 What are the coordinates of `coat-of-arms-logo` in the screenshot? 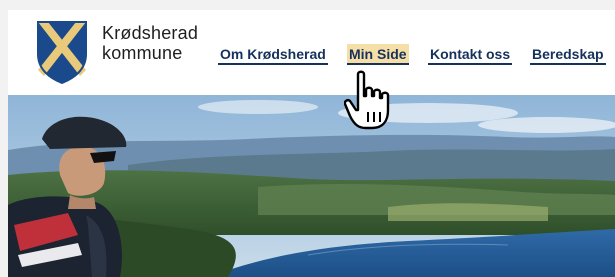 It's located at (62, 52).